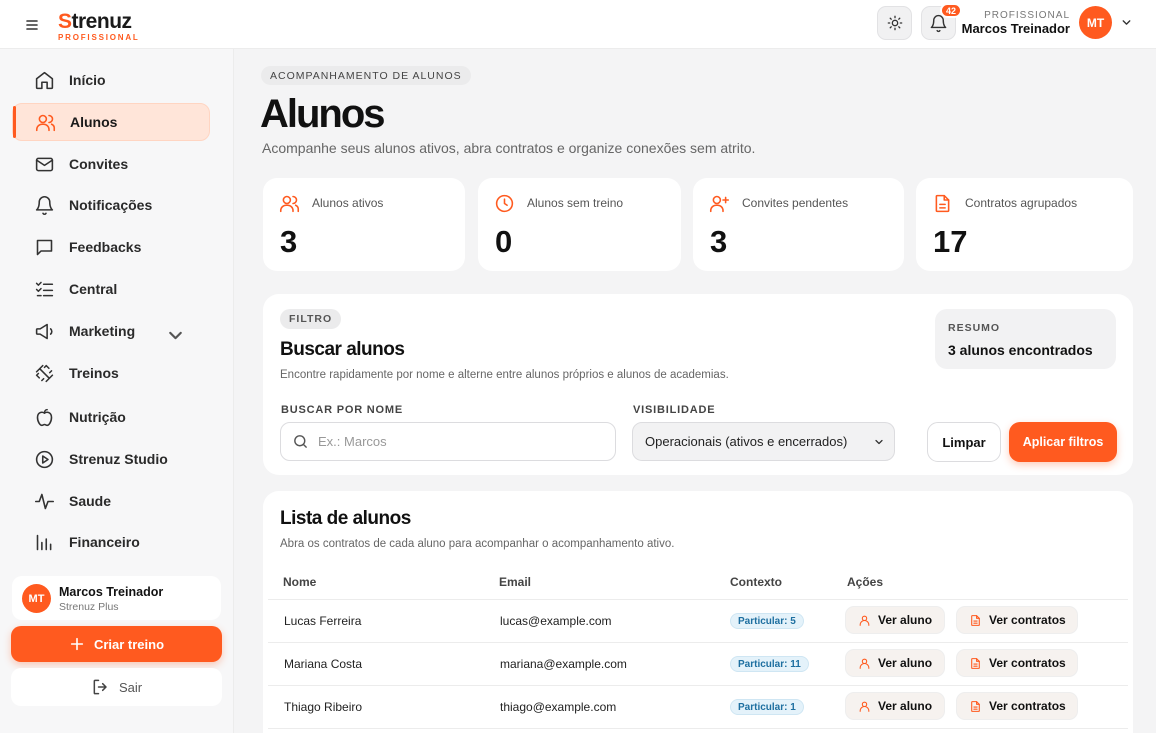  What do you see at coordinates (323, 707) in the screenshot?
I see `student-name: Thiago Ribeiro` at bounding box center [323, 707].